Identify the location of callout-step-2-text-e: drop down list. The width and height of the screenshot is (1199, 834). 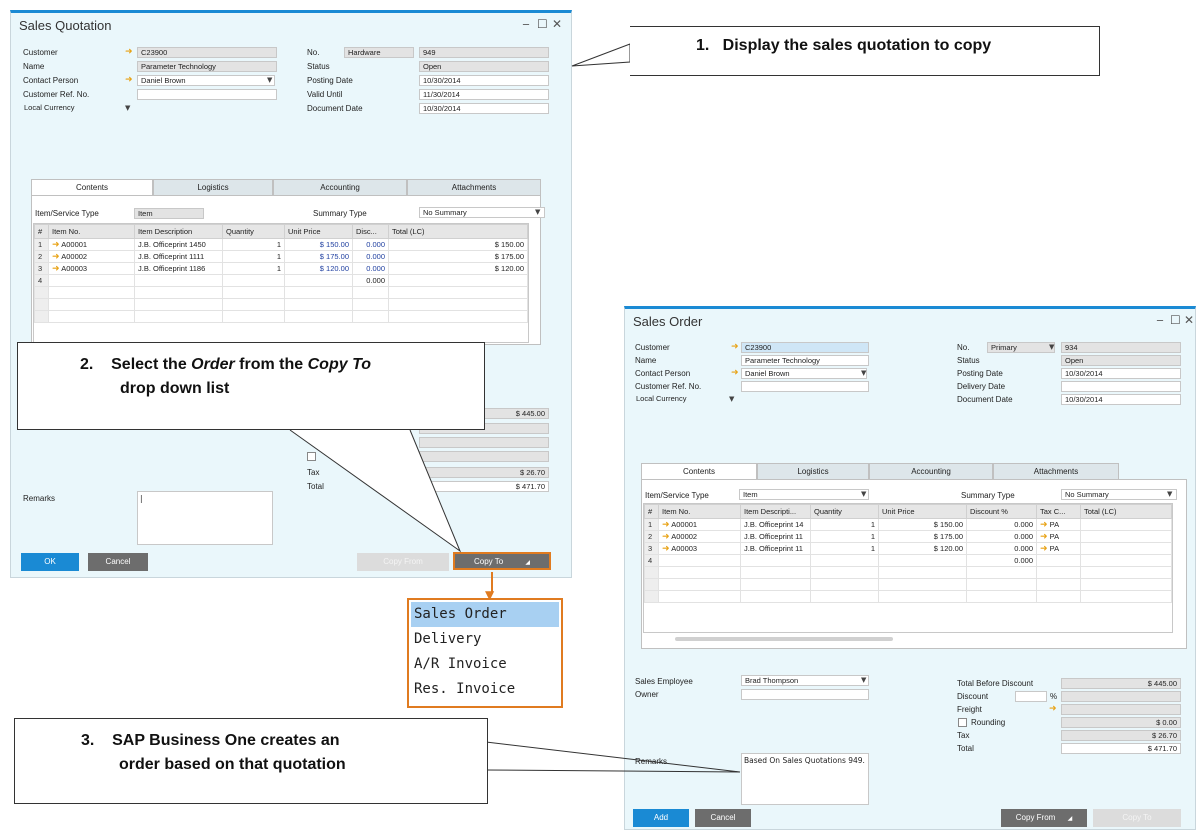
(175, 388).